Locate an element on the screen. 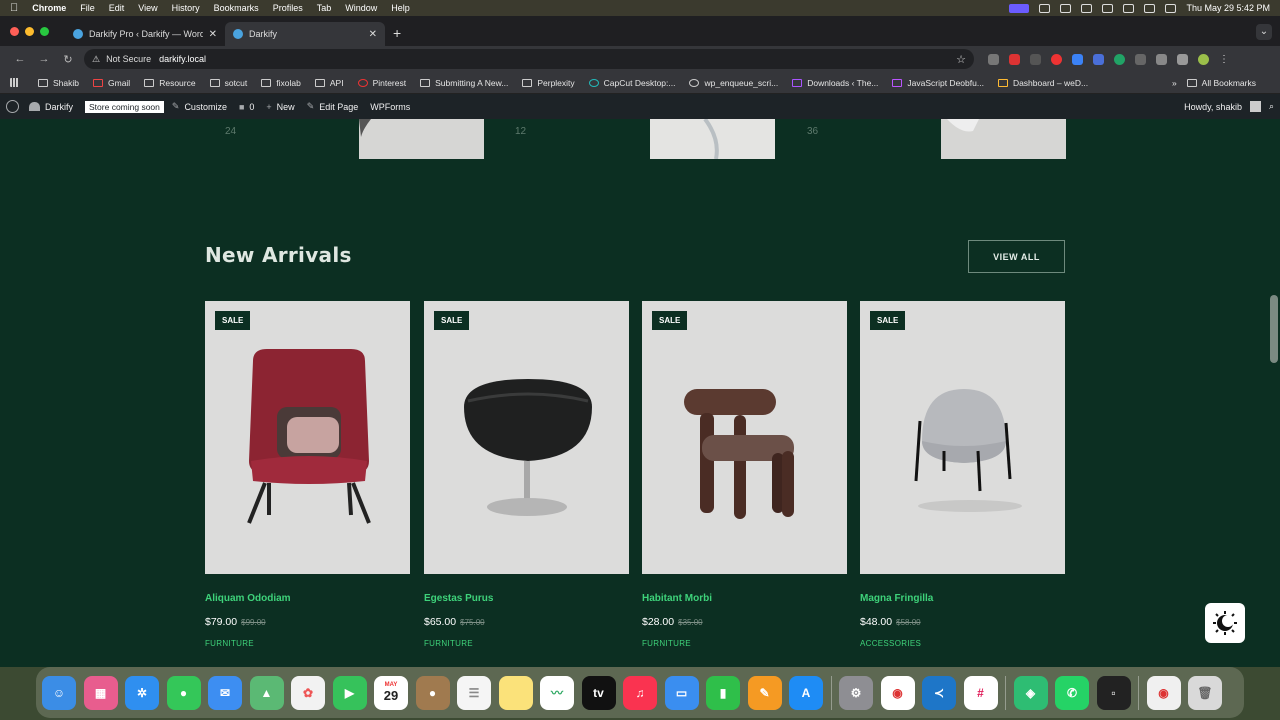 The height and width of the screenshot is (720, 1280). slack-icon: # is located at coordinates (980, 692).